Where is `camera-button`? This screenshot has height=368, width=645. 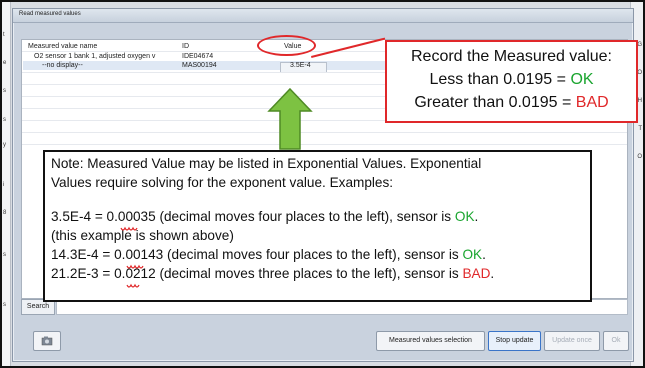
camera-button is located at coordinates (47, 341).